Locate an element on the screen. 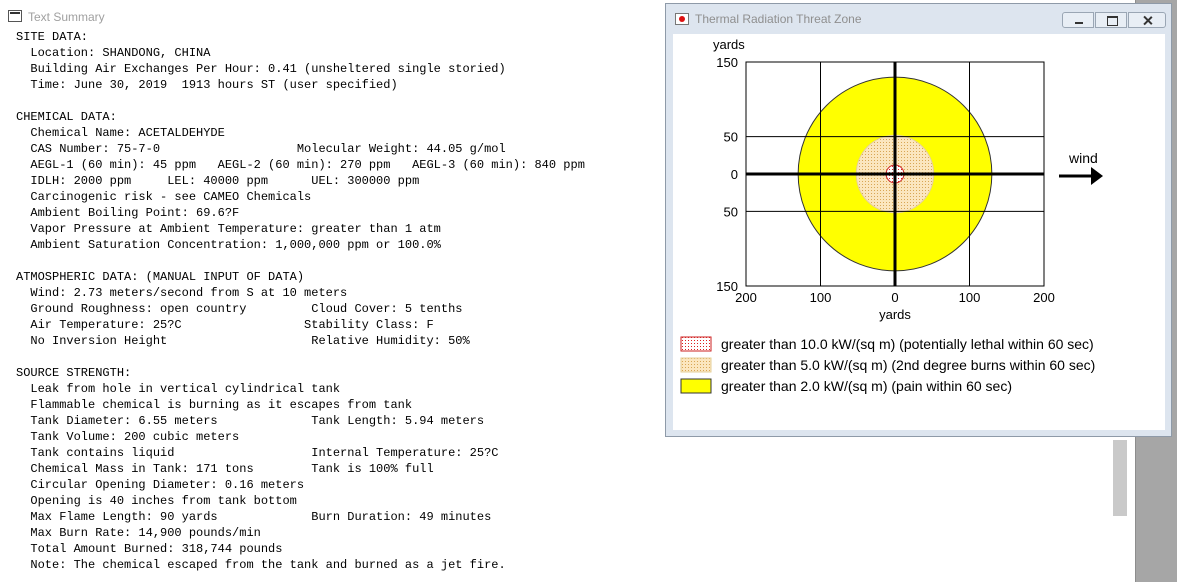 The width and height of the screenshot is (1177, 582). maximize-button is located at coordinates (1111, 20).